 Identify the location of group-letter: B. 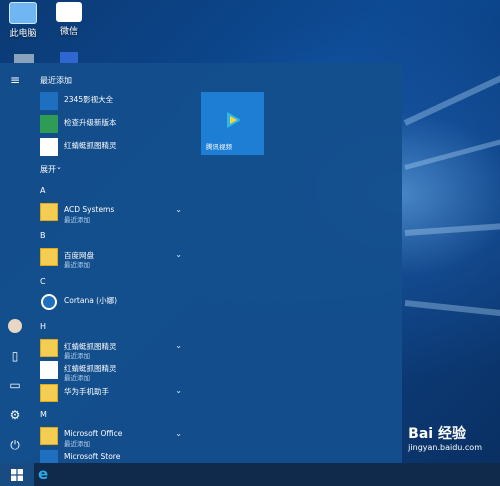
(43, 235).